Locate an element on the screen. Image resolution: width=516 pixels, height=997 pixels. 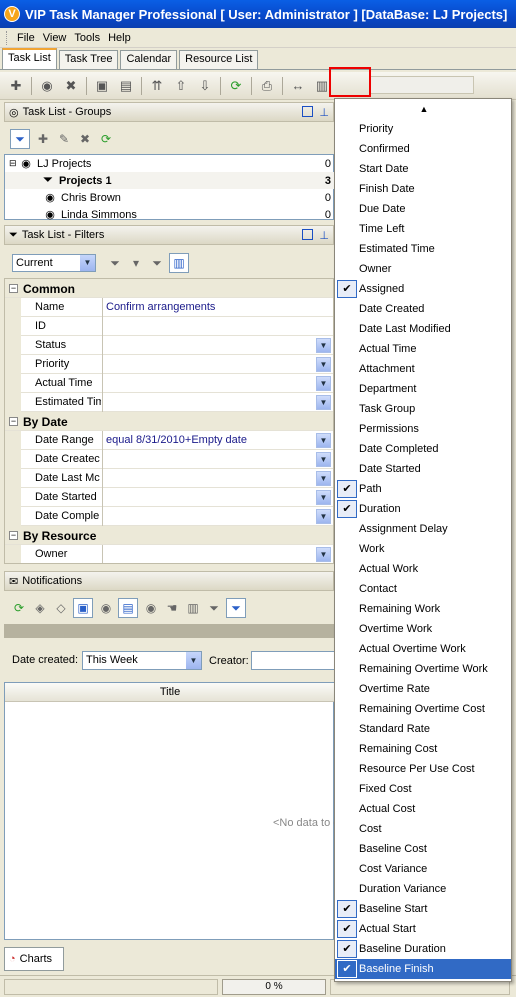
column-menu-item: Cost is located at coordinates (423, 829).